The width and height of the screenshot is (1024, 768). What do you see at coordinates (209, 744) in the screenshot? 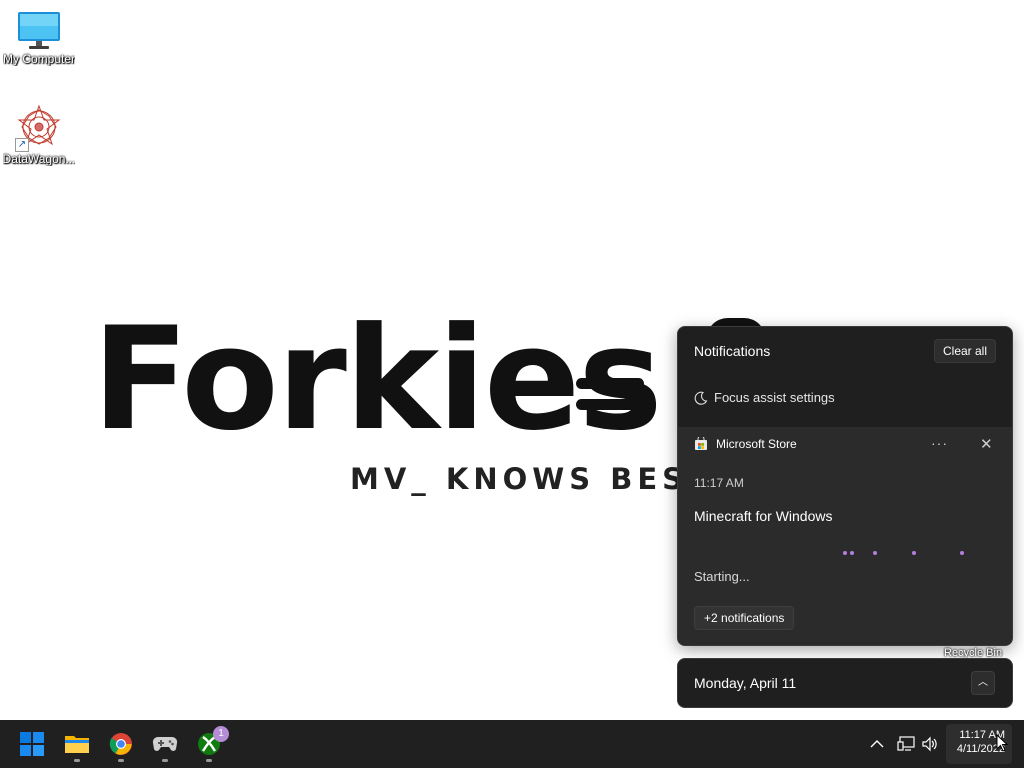
I see `xbox-button: 1` at bounding box center [209, 744].